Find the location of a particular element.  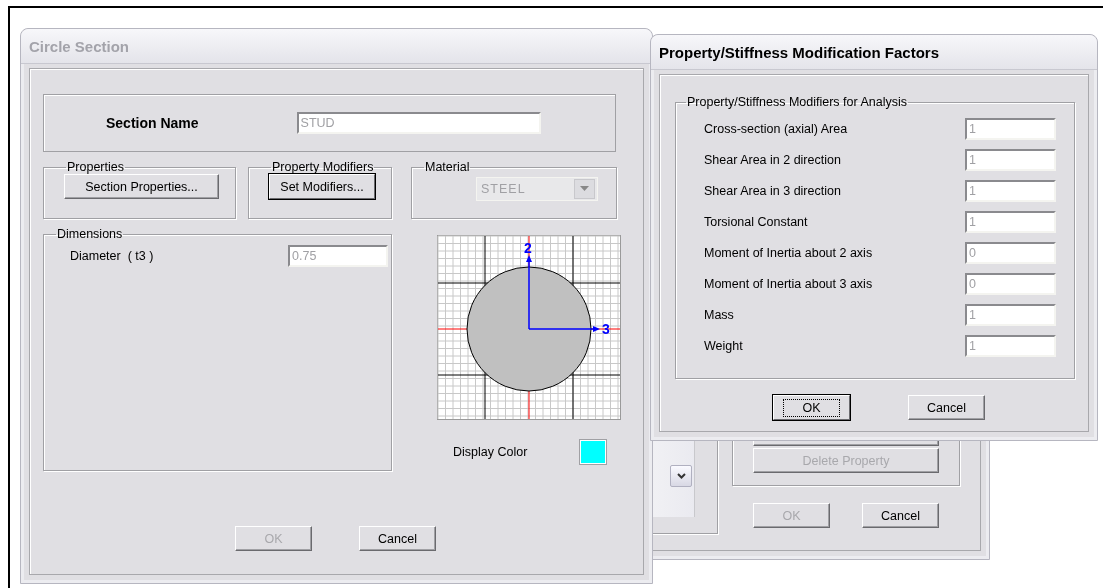

modifier-label: Shear Area in 3 direction is located at coordinates (772, 190).